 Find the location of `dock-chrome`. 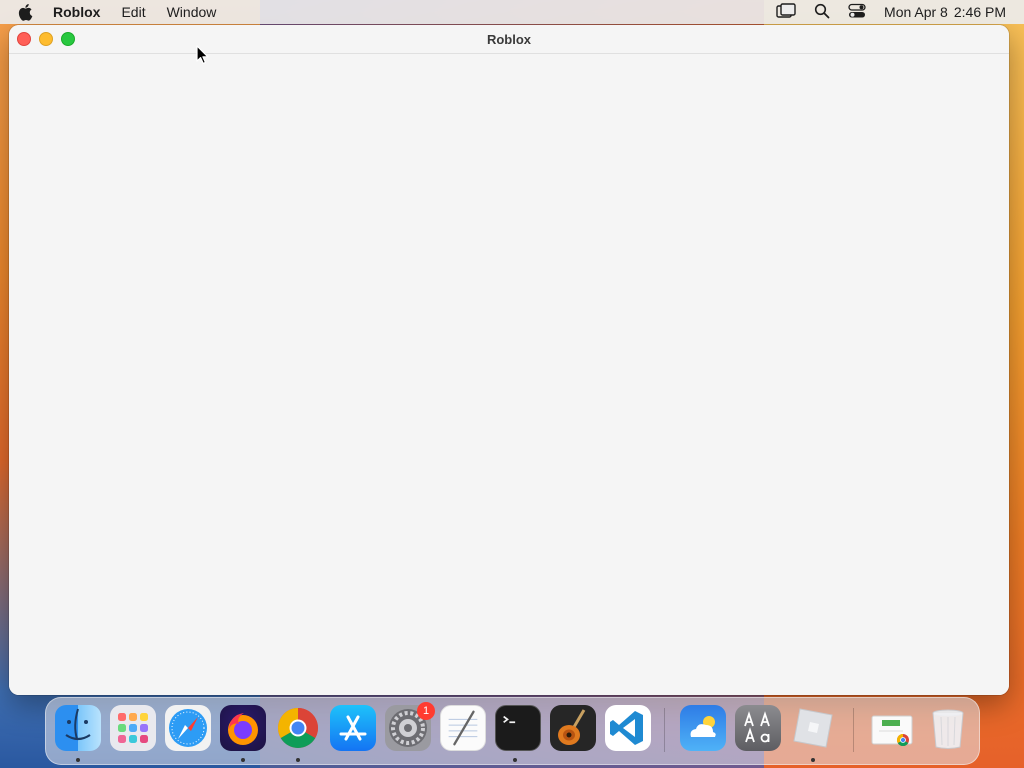

dock-chrome is located at coordinates (298, 728).